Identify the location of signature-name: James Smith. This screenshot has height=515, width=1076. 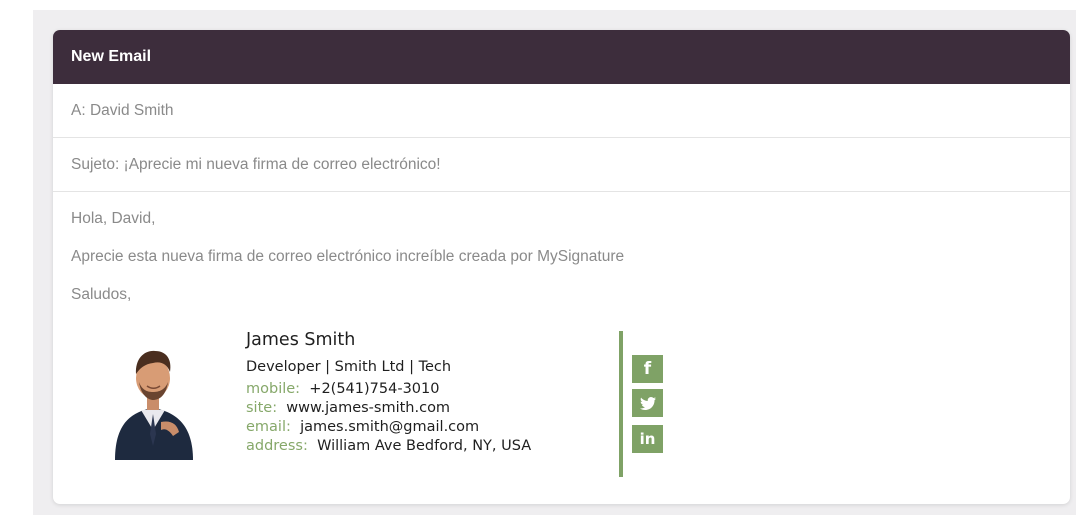
(301, 340).